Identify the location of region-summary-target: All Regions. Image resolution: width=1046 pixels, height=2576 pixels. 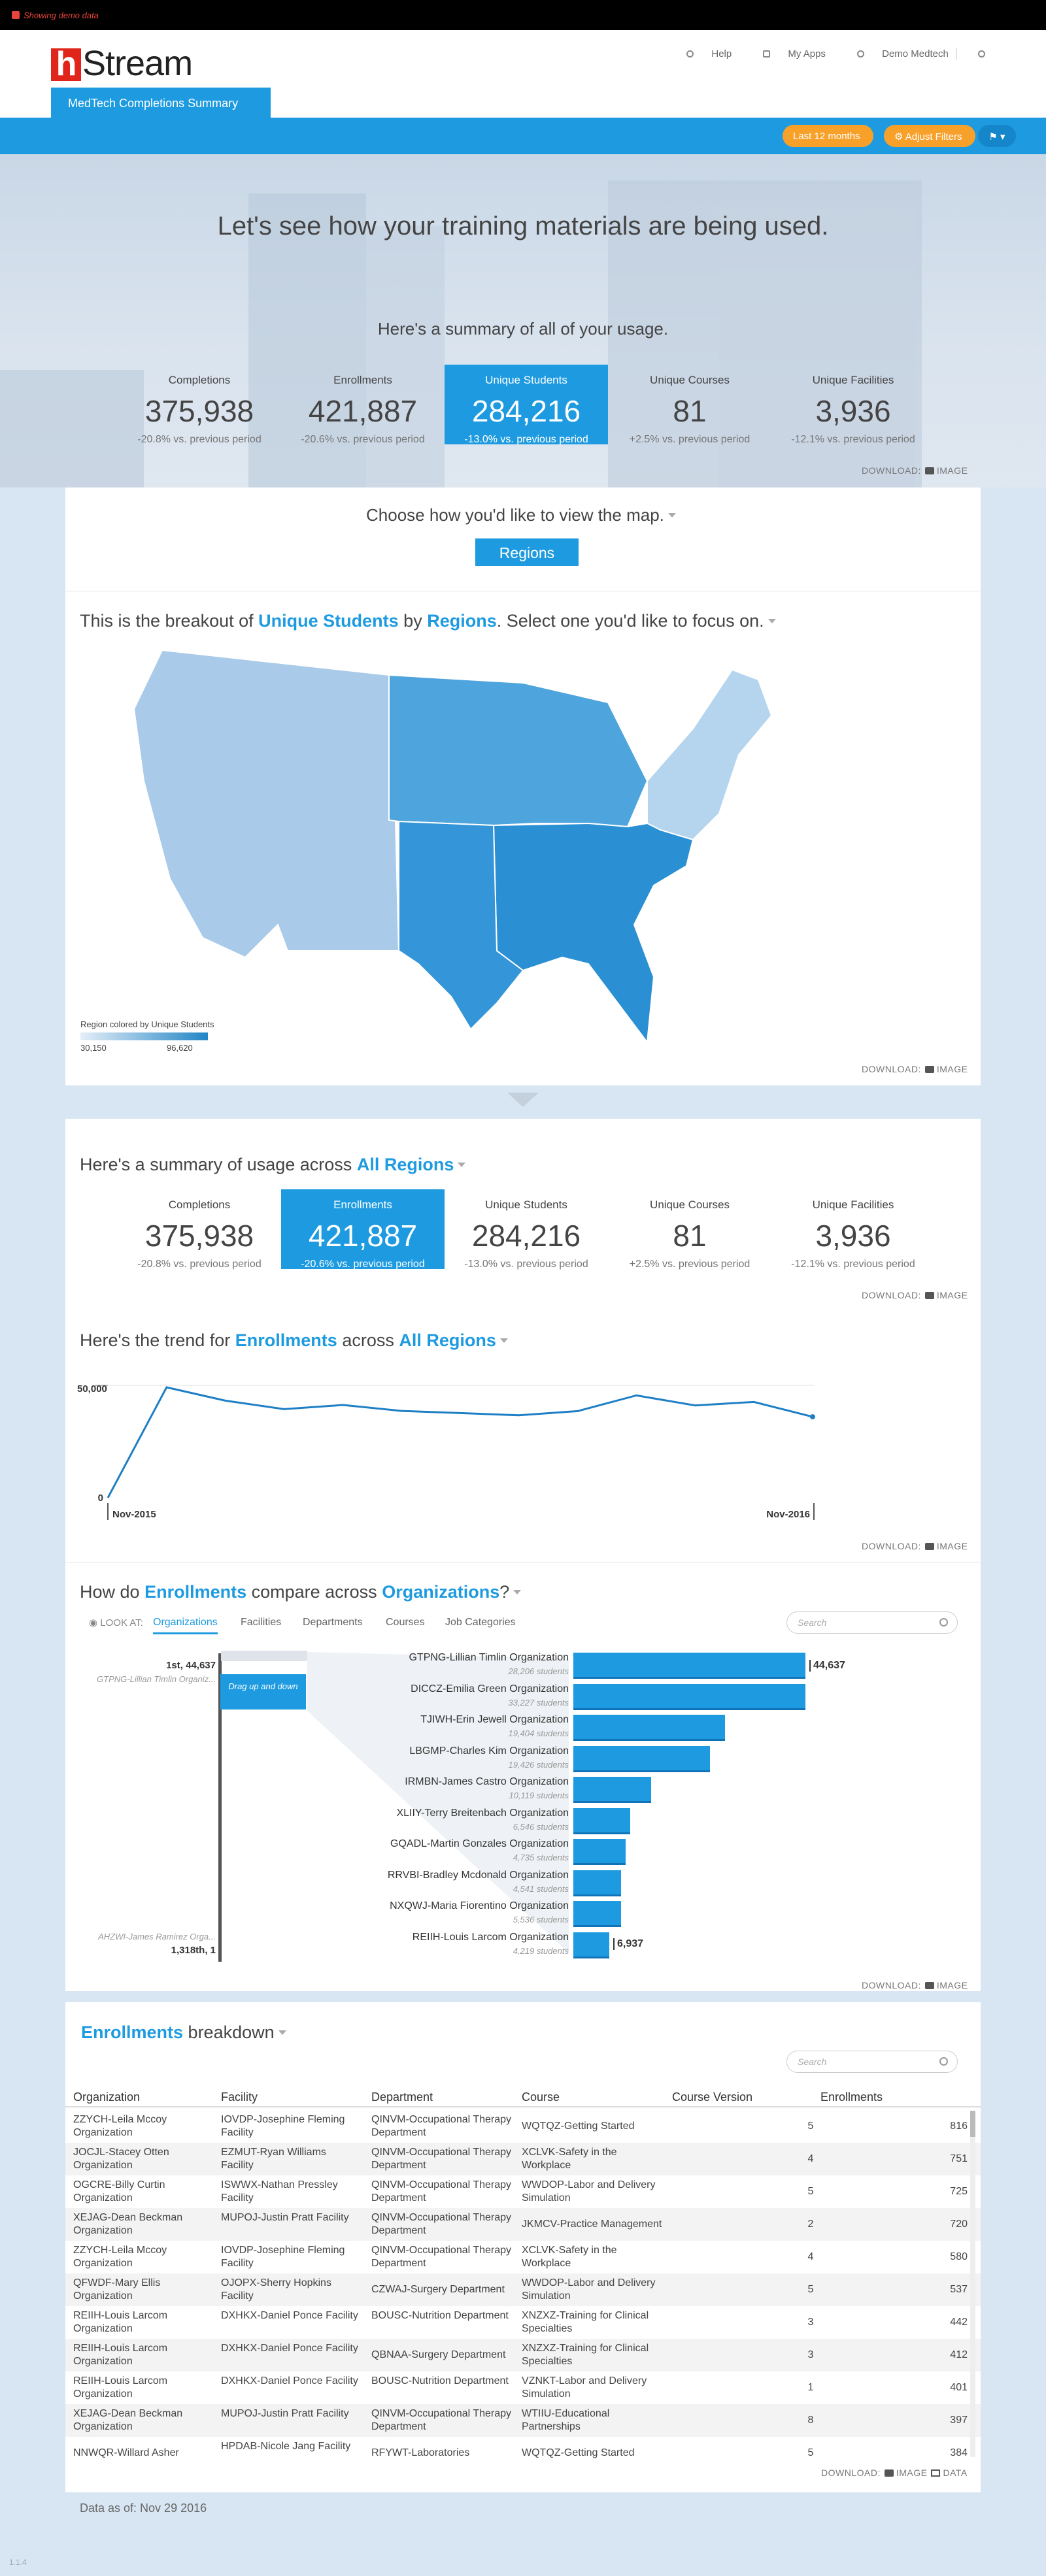
(405, 1164).